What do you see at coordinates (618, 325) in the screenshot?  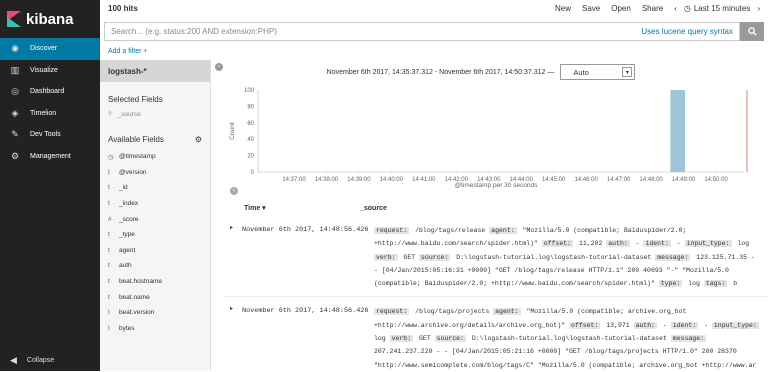 I see `source-field-value: 13,971` at bounding box center [618, 325].